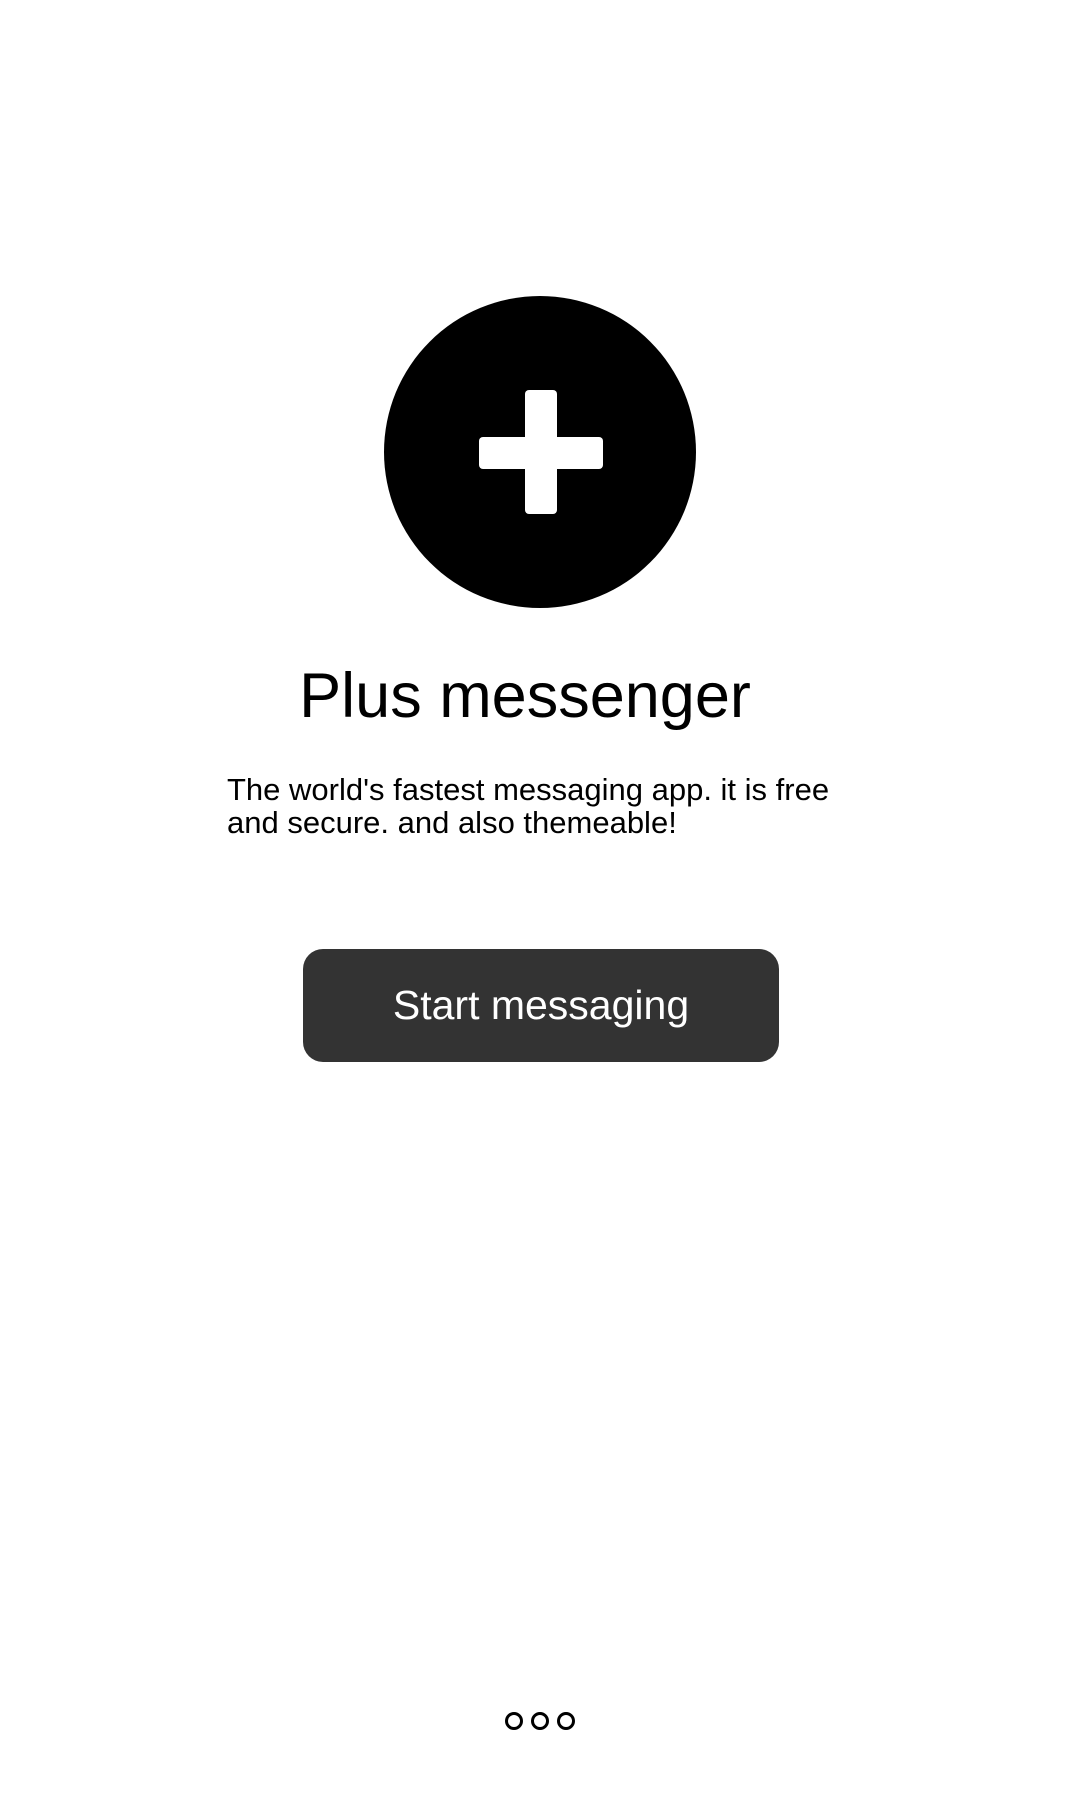 The image size is (1080, 1800). I want to click on plus-circle-icon, so click(540, 452).